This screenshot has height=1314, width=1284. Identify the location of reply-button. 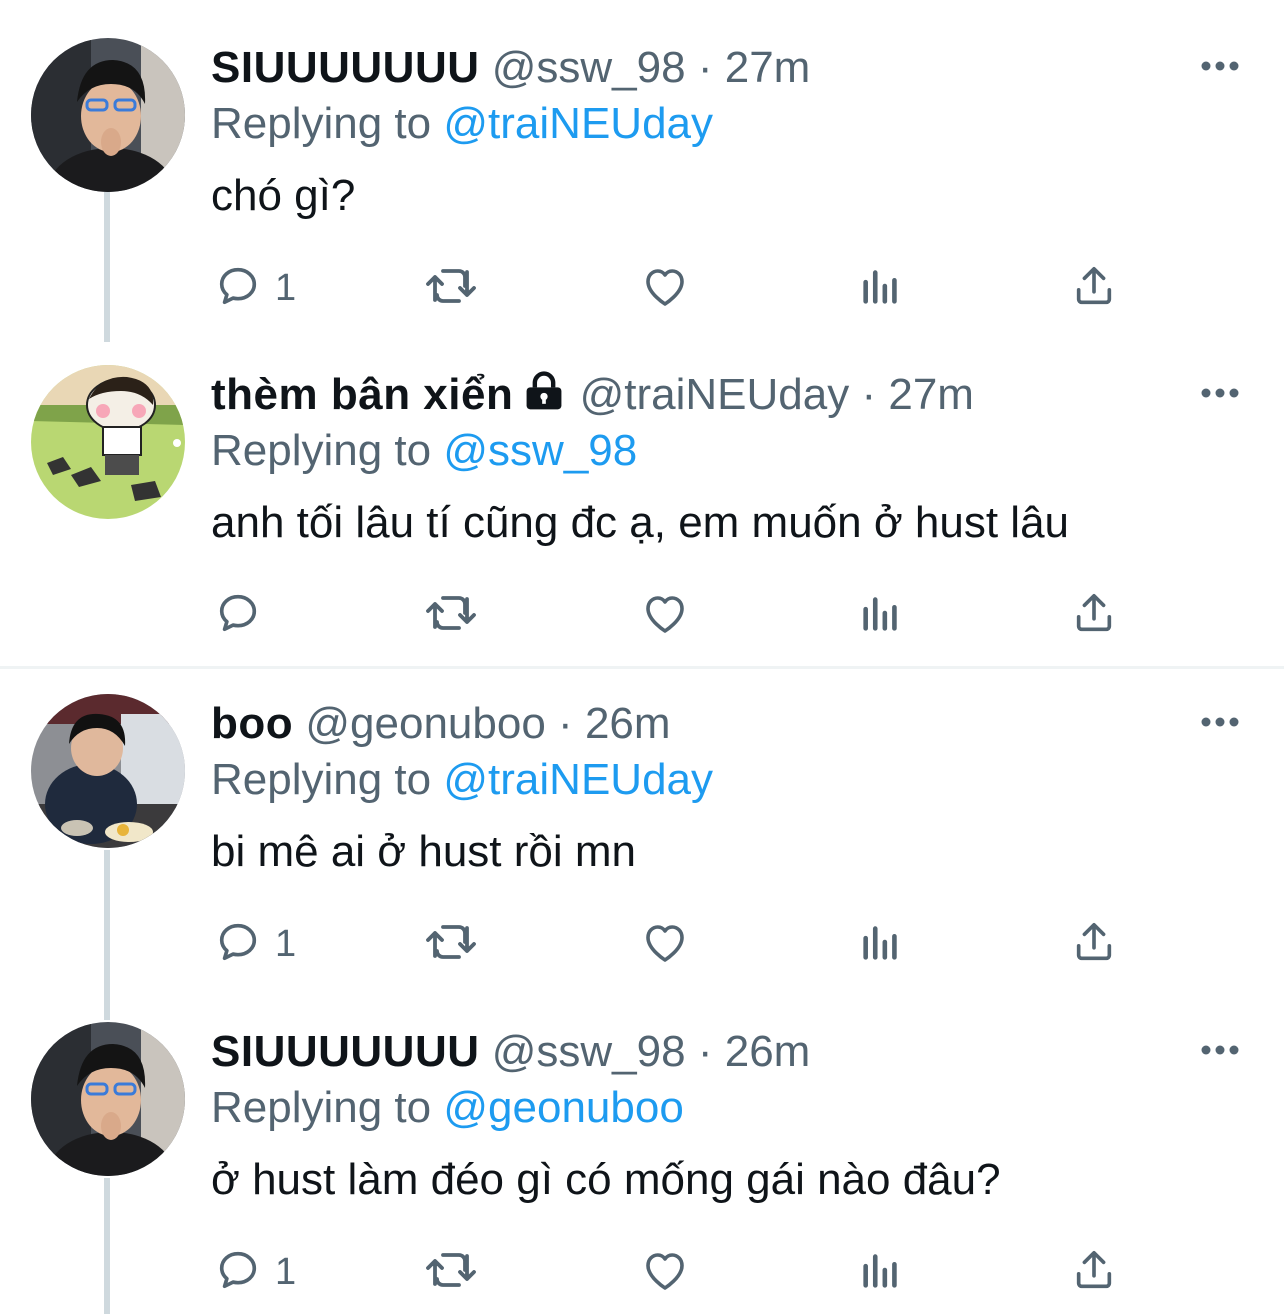
(245, 615).